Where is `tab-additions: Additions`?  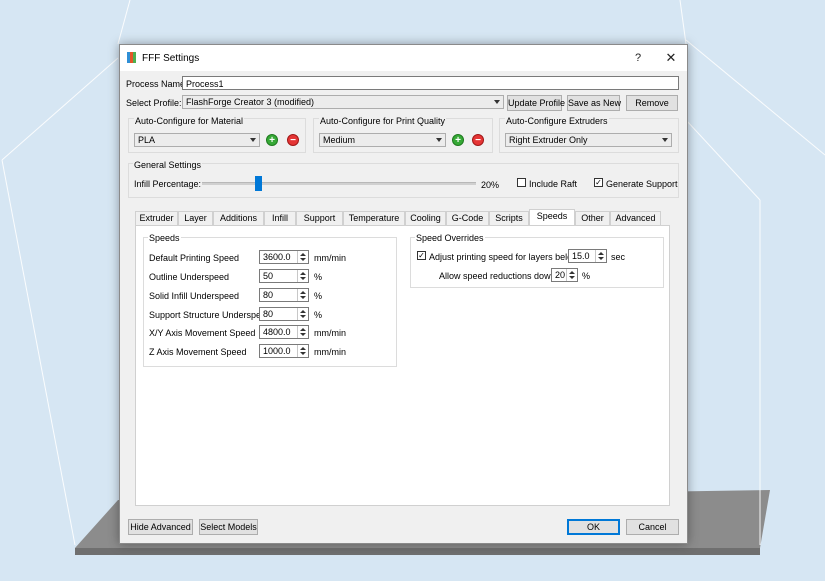
tab-additions: Additions is located at coordinates (238, 218).